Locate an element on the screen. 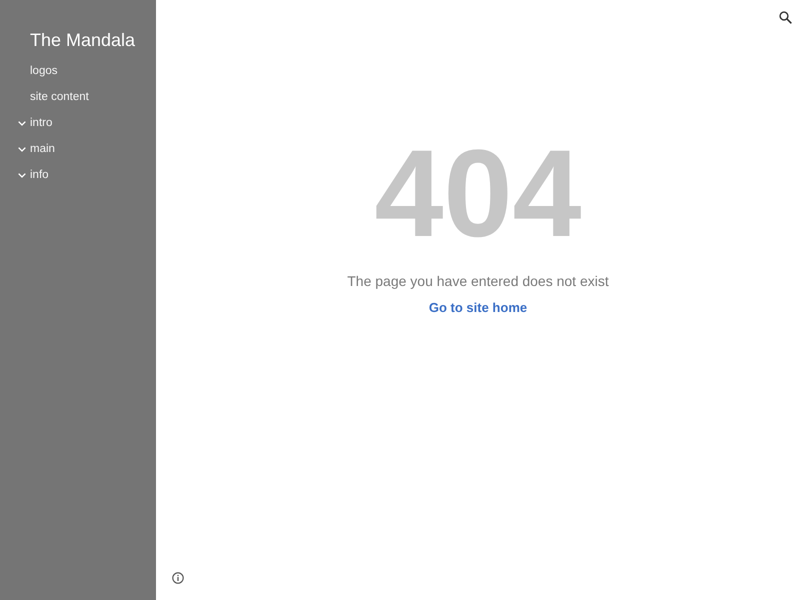 The width and height of the screenshot is (800, 600). site-home-link: Go to site home is located at coordinates (478, 308).